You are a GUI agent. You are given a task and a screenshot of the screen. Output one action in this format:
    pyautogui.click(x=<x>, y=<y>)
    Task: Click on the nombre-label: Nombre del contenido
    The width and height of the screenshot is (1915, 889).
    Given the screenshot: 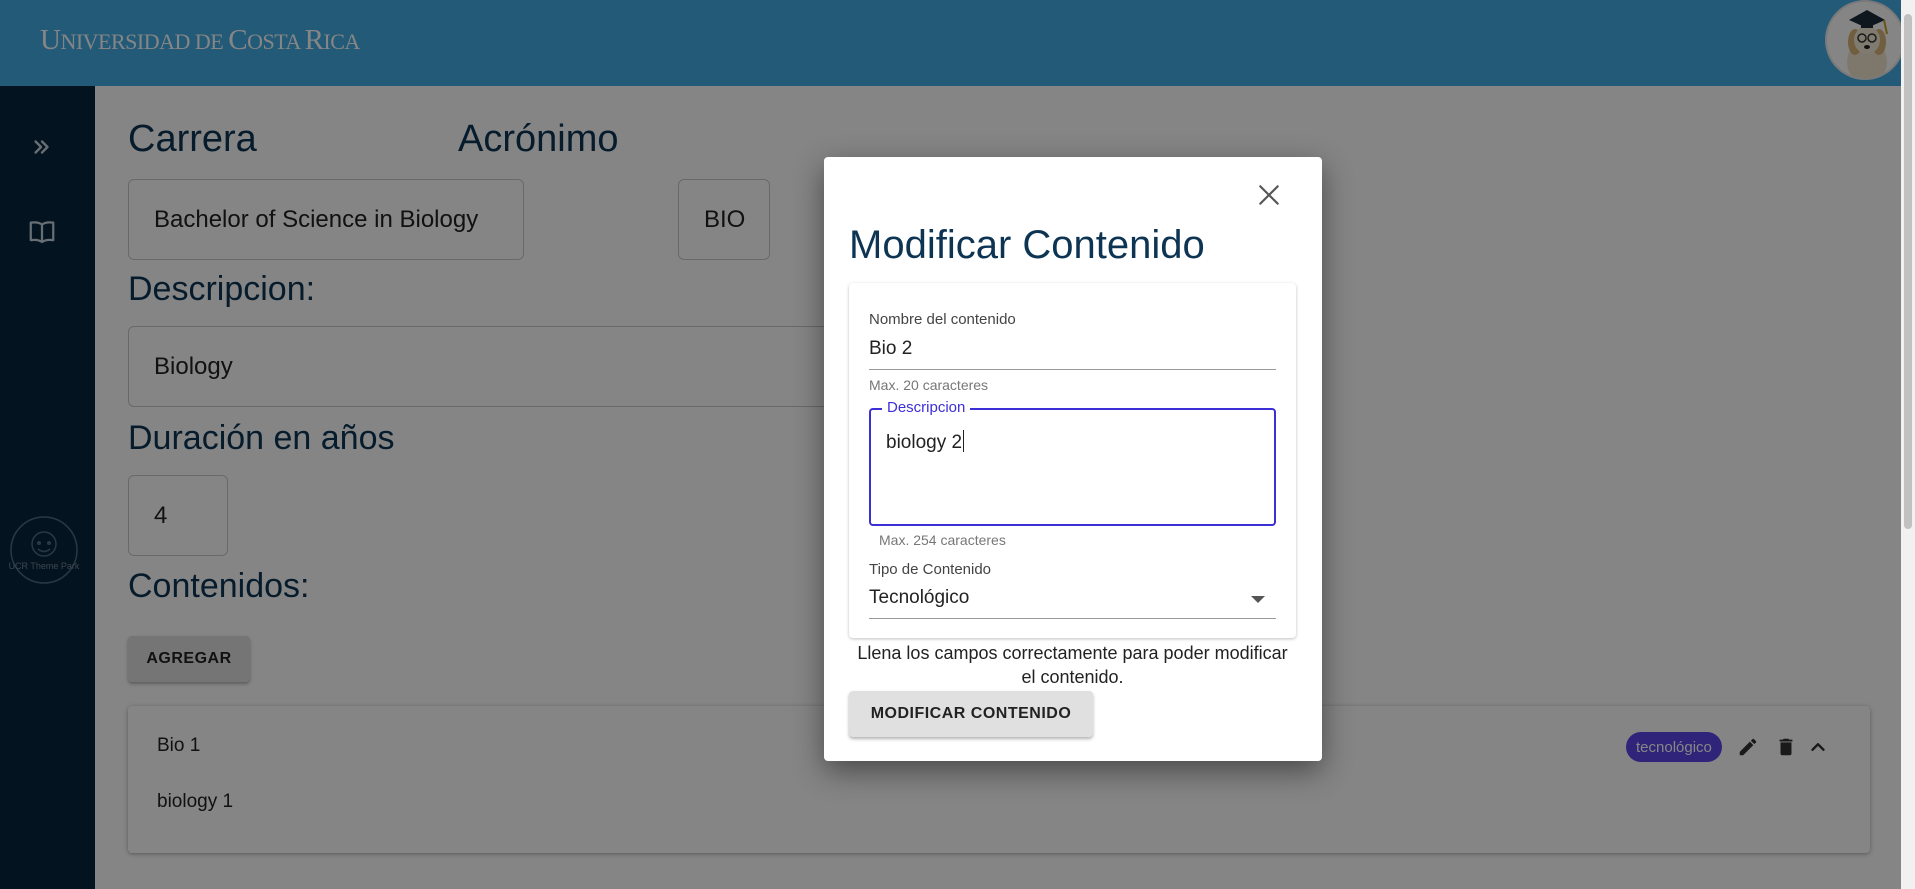 What is the action you would take?
    pyautogui.click(x=942, y=319)
    